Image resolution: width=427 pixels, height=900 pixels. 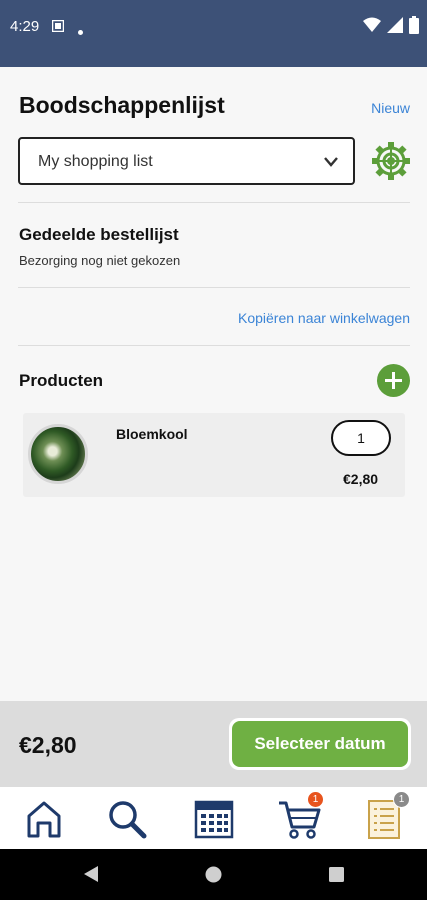 I want to click on list-select-value: My shopping list, so click(x=95, y=161).